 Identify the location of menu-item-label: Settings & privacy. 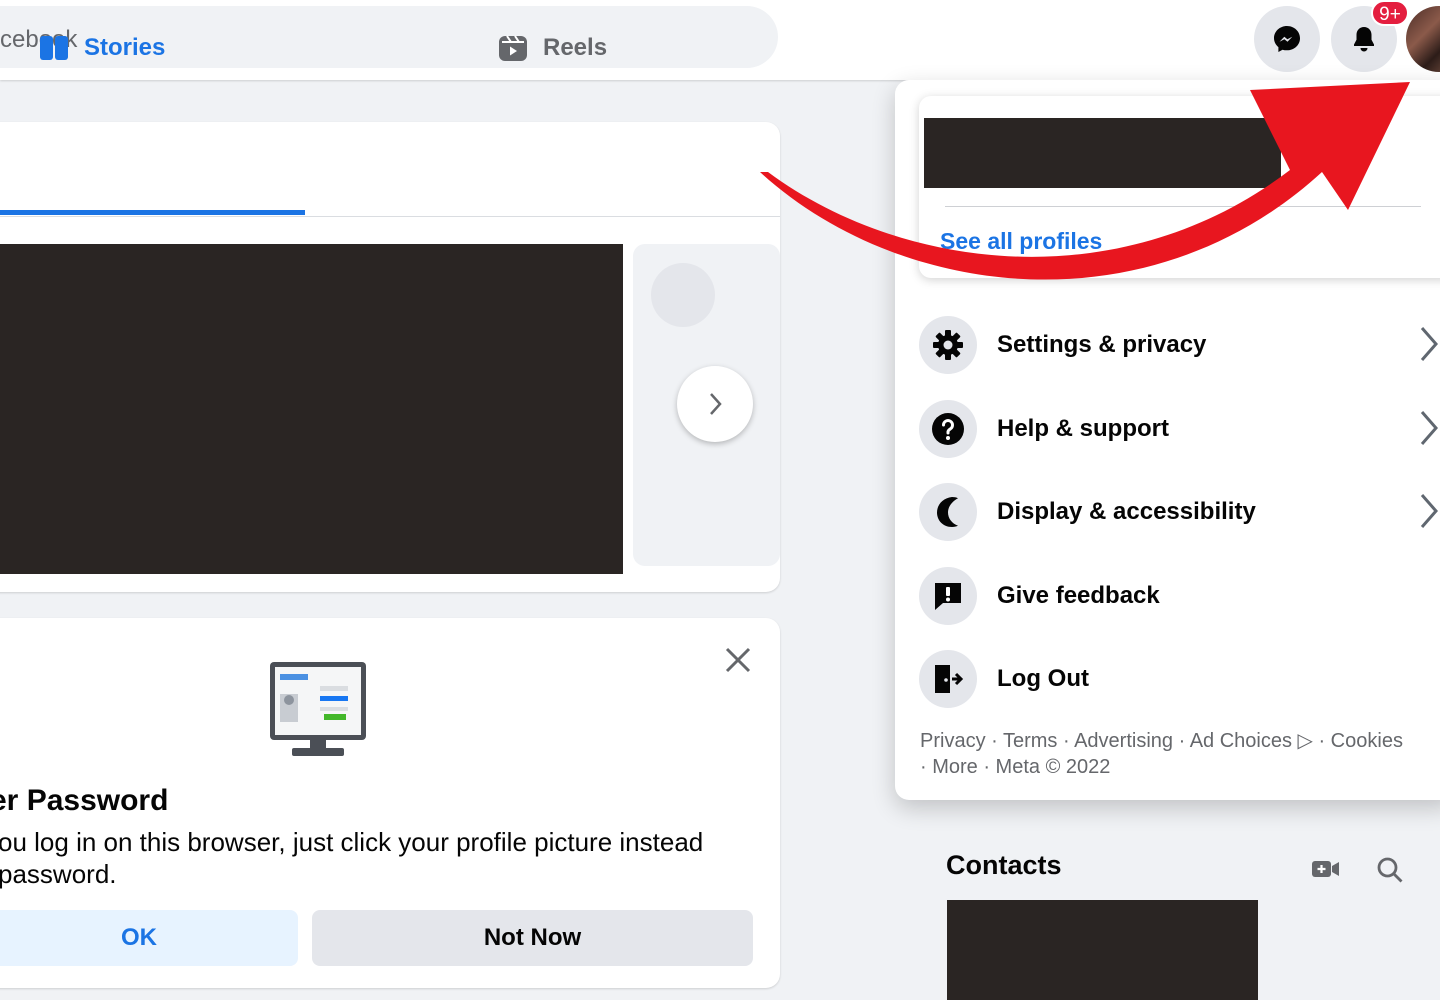
(1102, 344).